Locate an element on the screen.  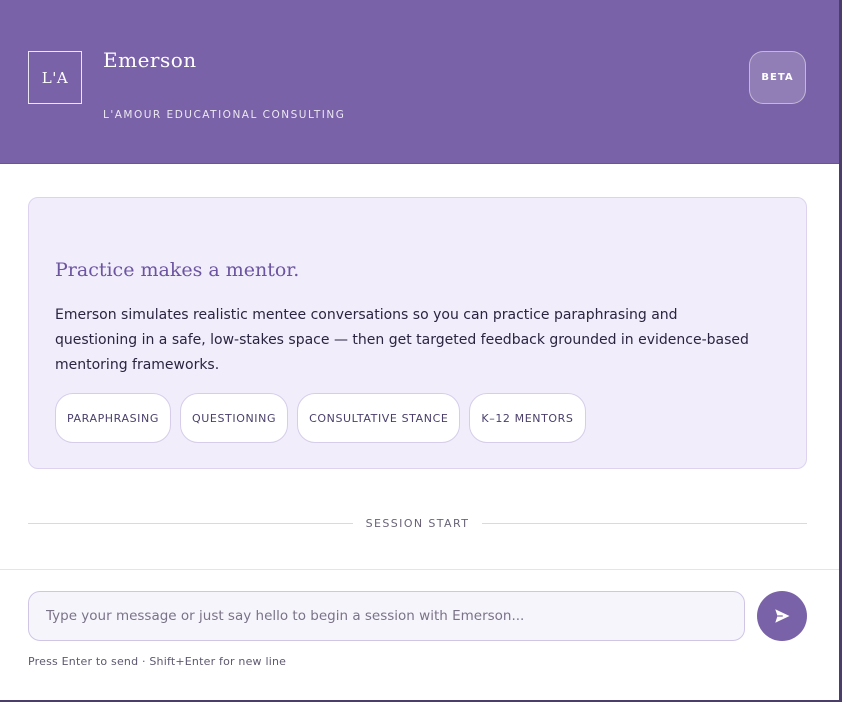
beta-badge: BETA is located at coordinates (777, 77).